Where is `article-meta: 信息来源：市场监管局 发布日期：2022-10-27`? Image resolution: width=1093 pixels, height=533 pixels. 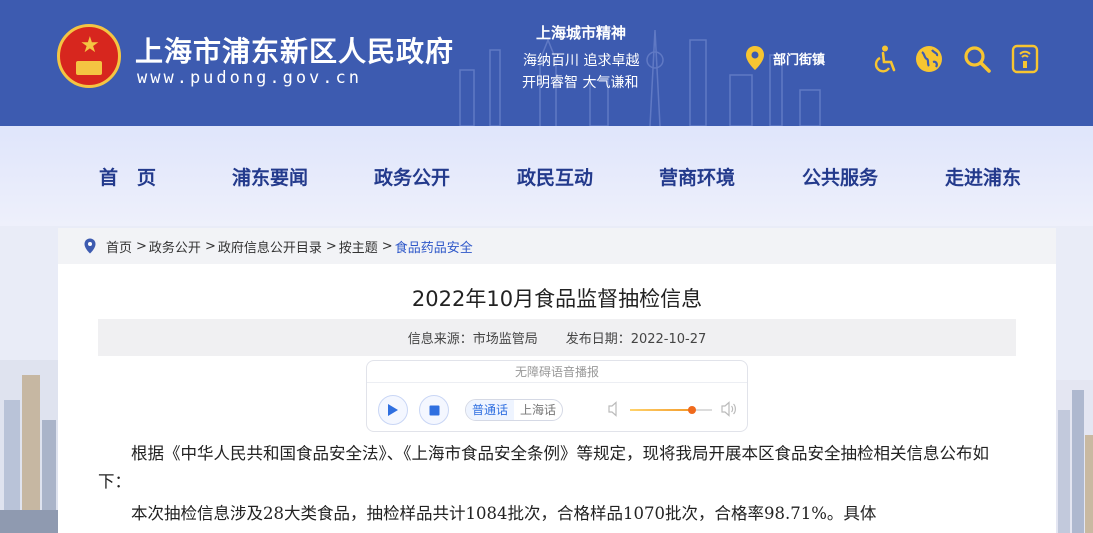 article-meta: 信息来源：市场监管局 发布日期：2022-10-27 is located at coordinates (557, 337).